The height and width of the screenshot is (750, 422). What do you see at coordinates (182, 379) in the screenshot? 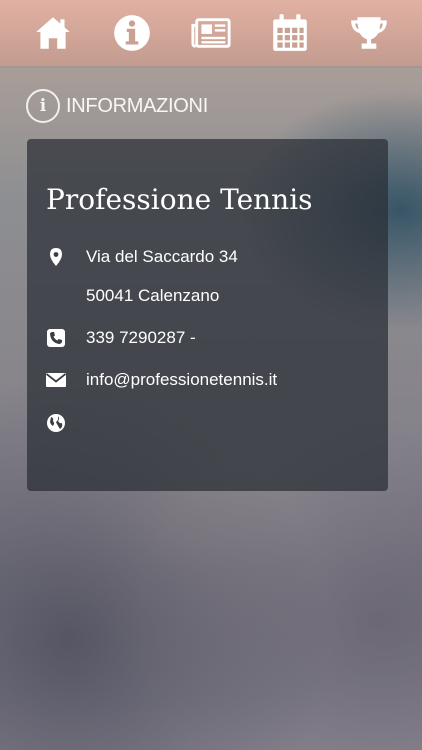
I see `email-address: info@professionetennis.it` at bounding box center [182, 379].